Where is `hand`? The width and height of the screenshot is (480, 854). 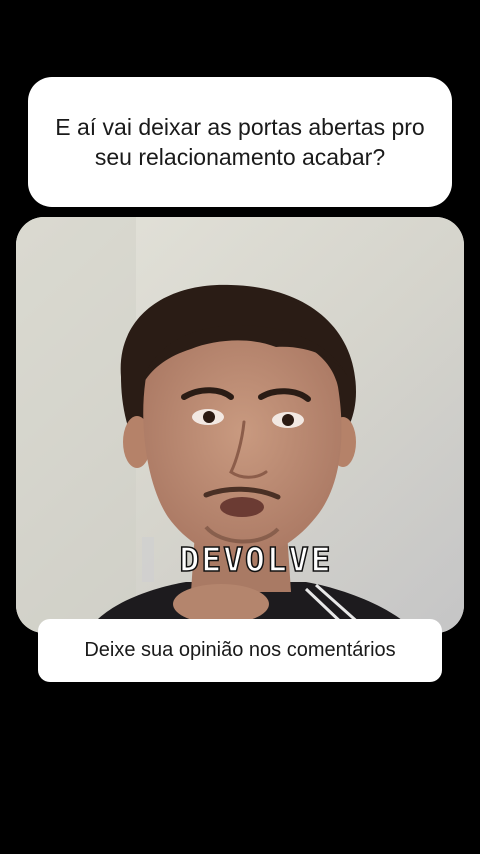 hand is located at coordinates (221, 604).